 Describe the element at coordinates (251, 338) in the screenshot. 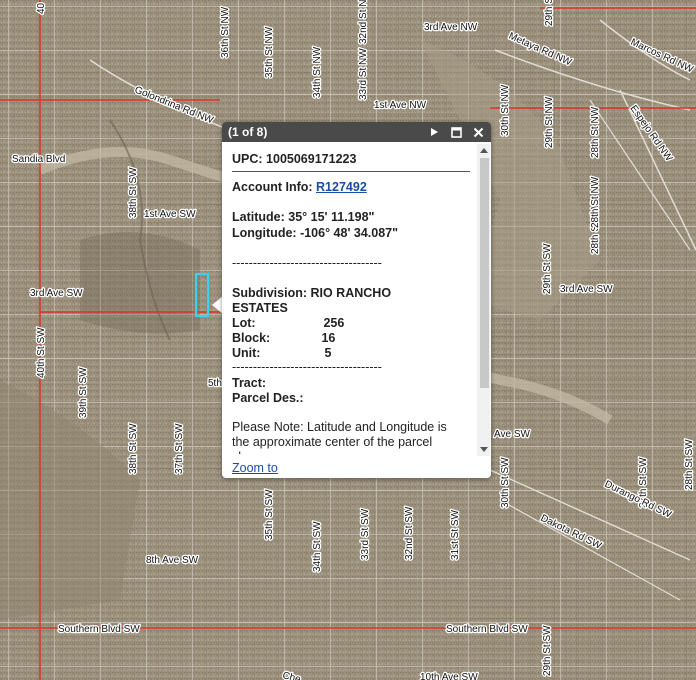

I see `block-label: Block:` at that location.